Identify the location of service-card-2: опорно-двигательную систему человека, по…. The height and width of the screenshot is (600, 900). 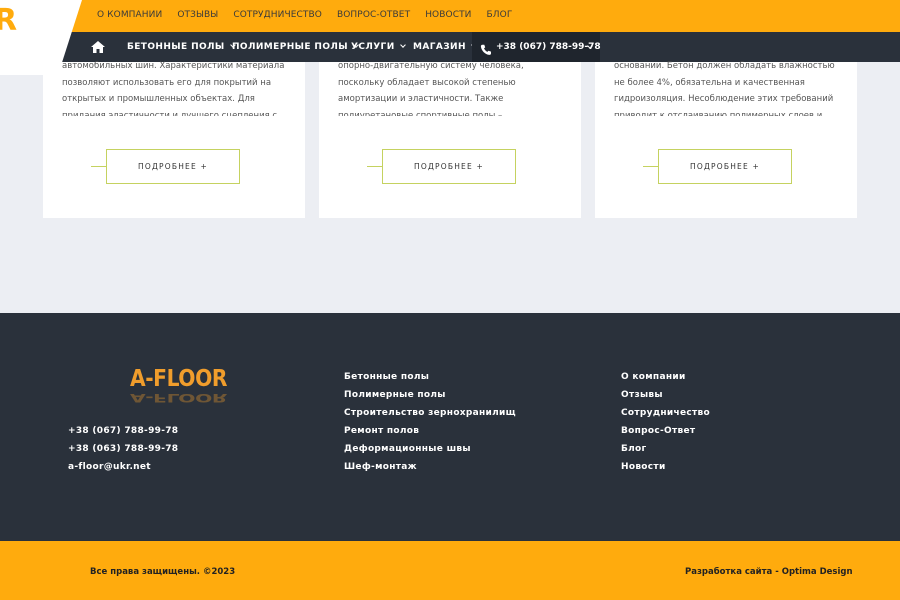
(450, 139).